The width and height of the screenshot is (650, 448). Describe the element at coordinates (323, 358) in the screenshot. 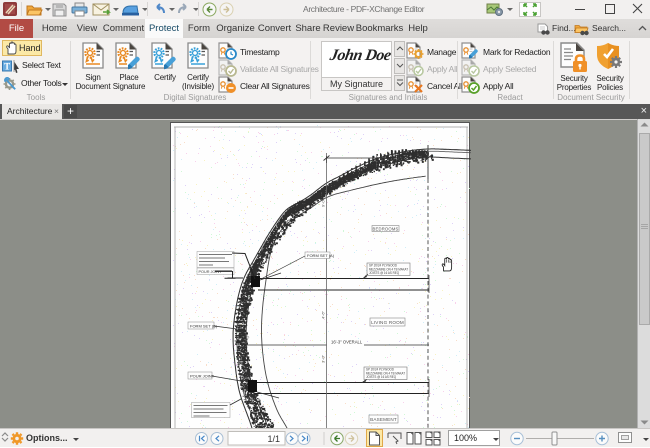

I see `svg-text: 3'-0"` at that location.